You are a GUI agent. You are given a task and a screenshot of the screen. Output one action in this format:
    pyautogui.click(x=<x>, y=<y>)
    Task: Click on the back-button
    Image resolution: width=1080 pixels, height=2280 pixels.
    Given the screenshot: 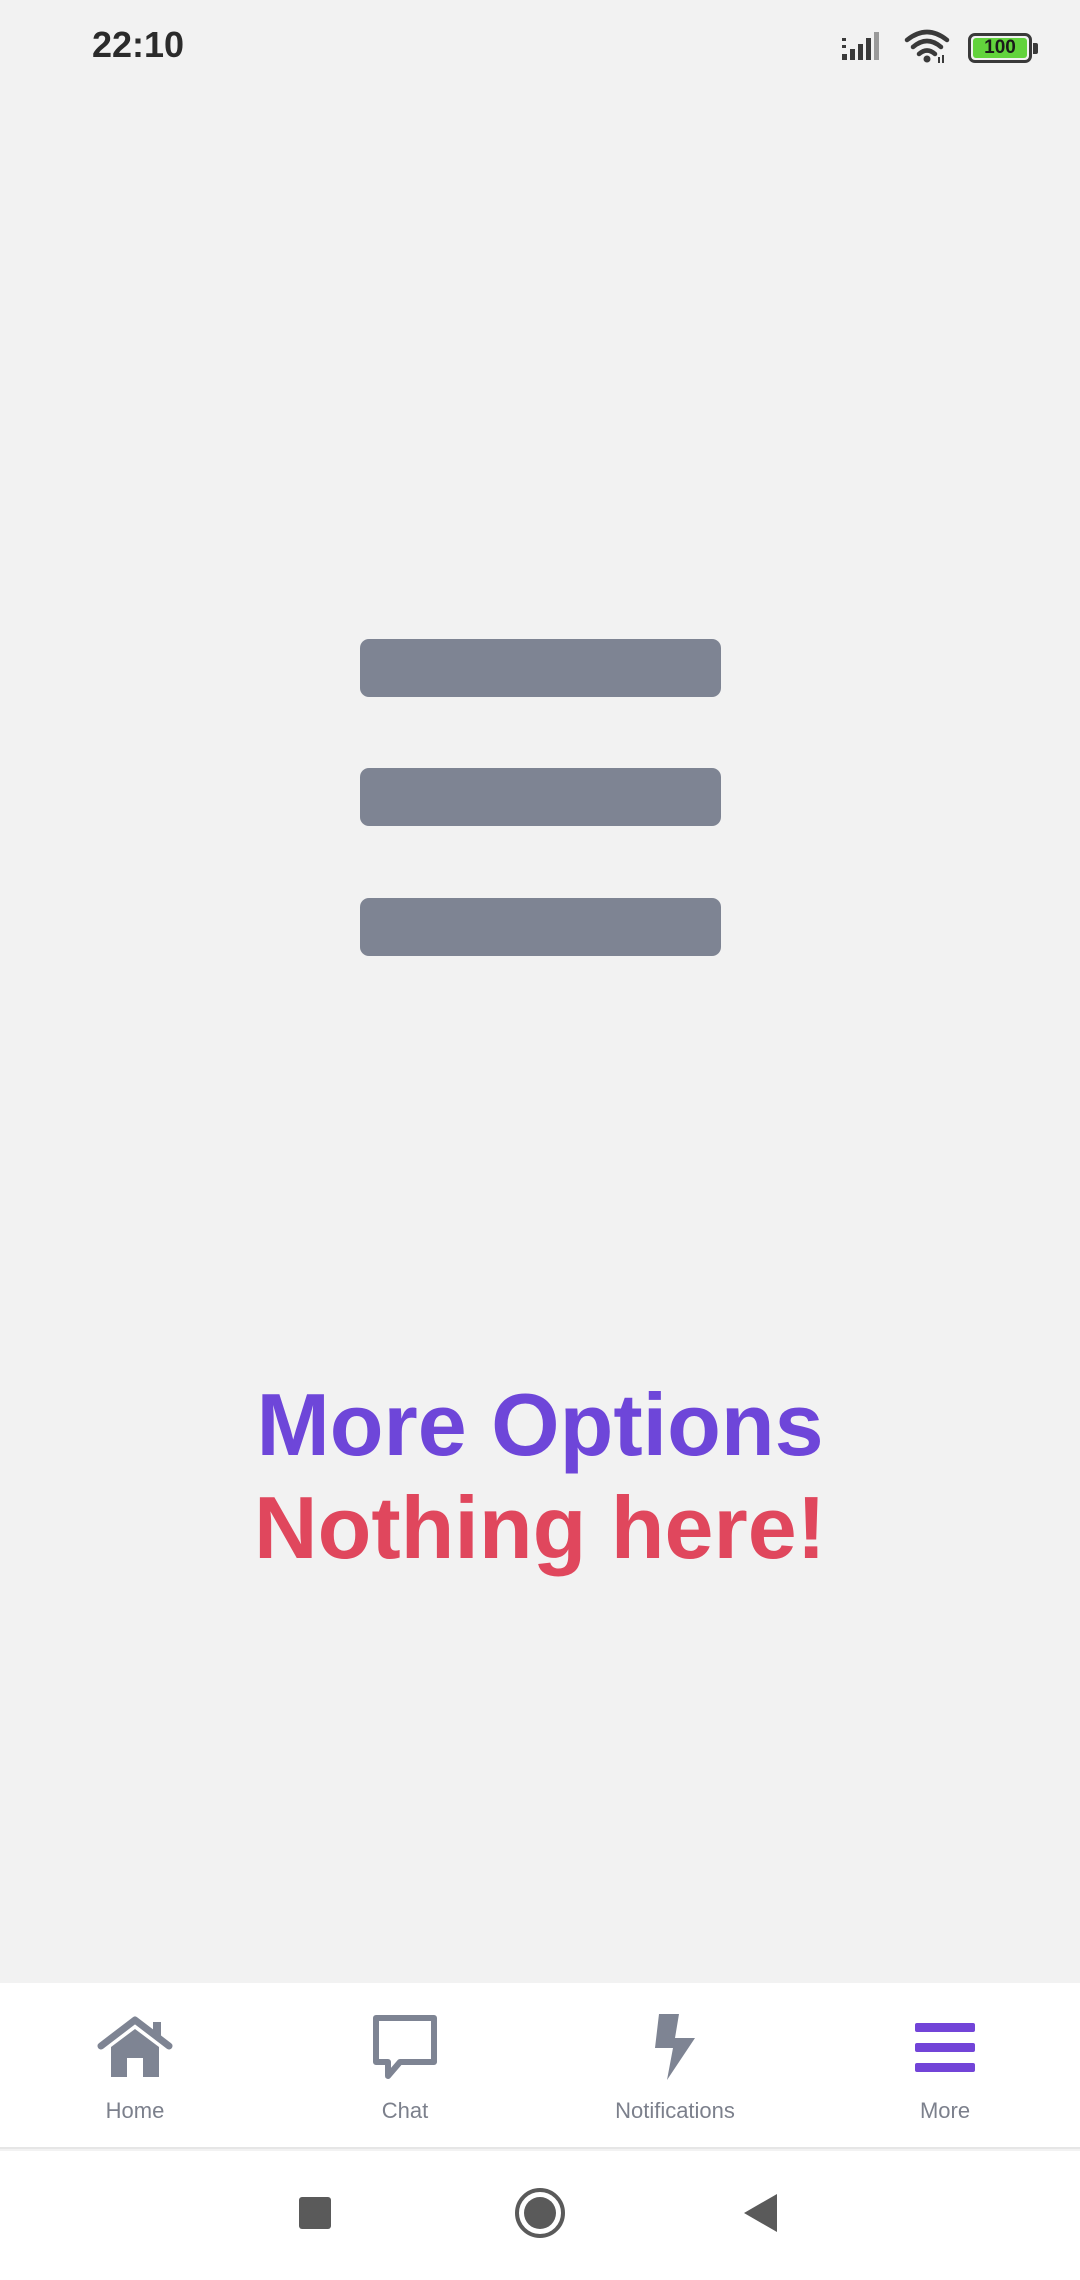 What is the action you would take?
    pyautogui.click(x=760, y=2215)
    